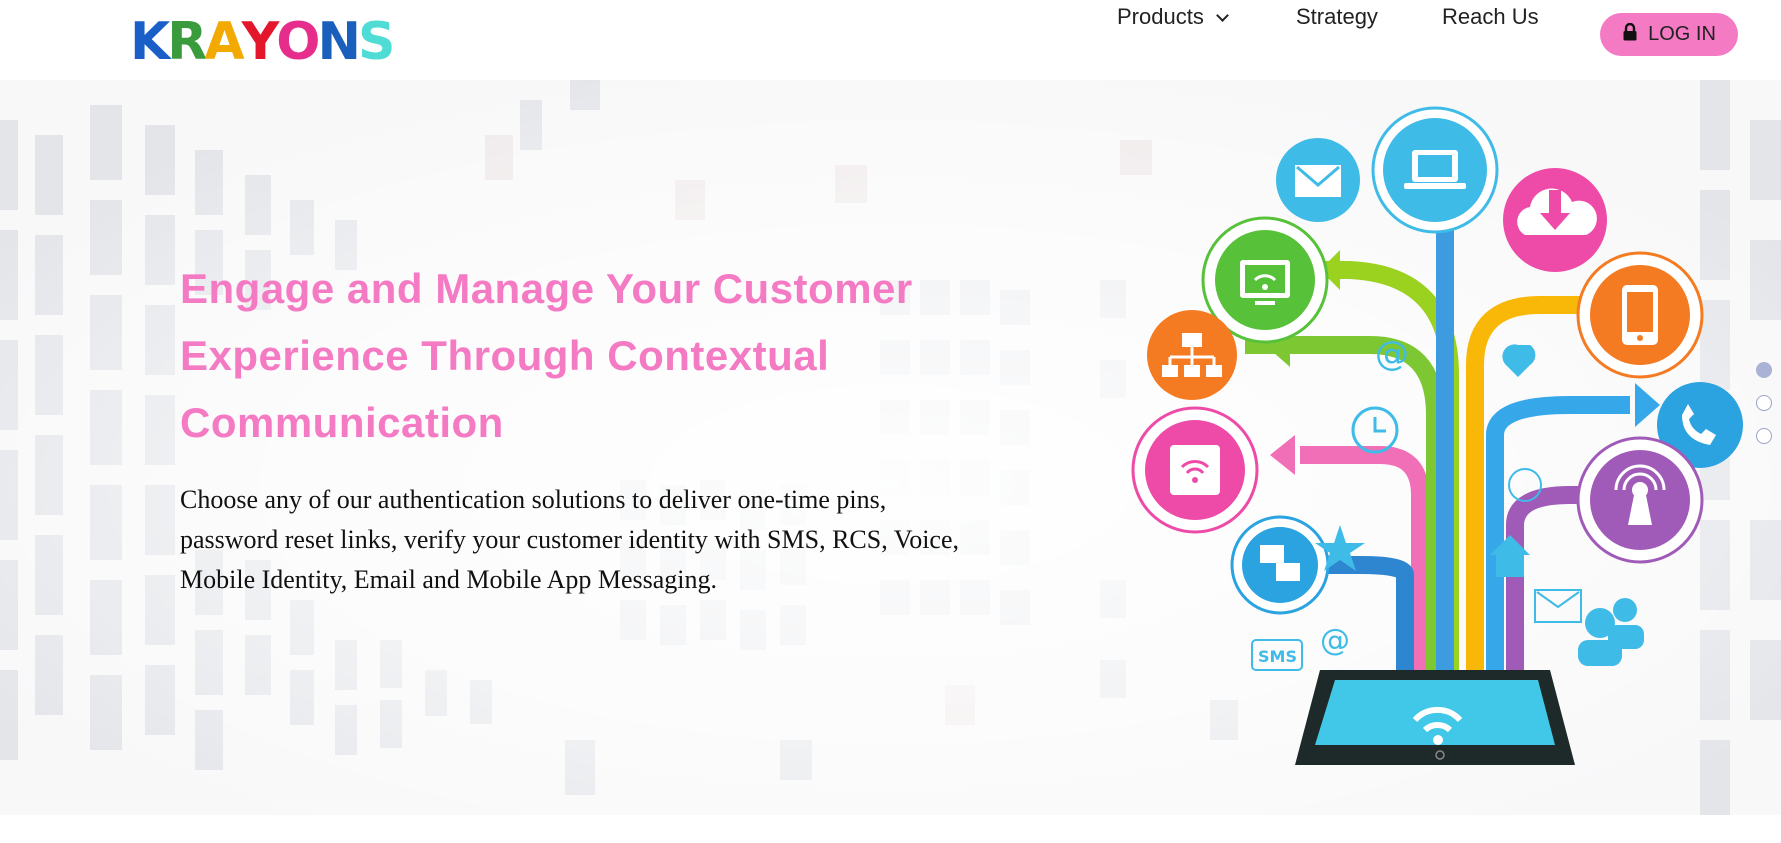  Describe the element at coordinates (1195, 470) in the screenshot. I see `wifi-tablet-icon` at that location.